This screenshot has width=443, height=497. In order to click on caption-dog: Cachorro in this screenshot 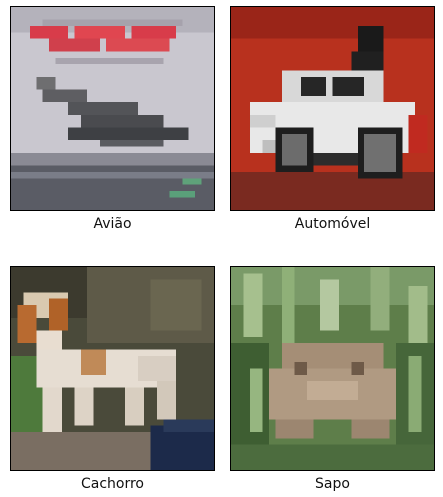, I will do `click(112, 484)`.